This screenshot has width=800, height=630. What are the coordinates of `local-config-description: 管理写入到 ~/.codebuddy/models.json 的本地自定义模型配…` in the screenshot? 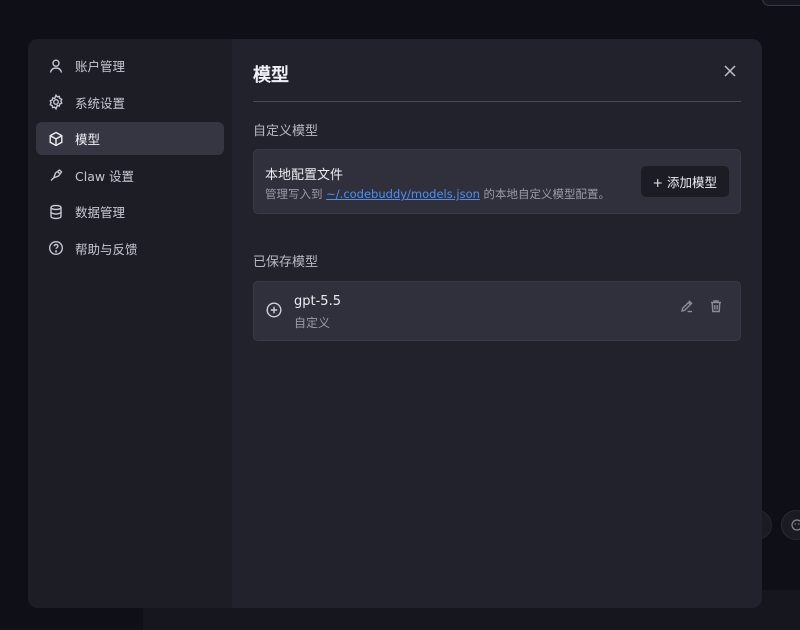 It's located at (437, 194).